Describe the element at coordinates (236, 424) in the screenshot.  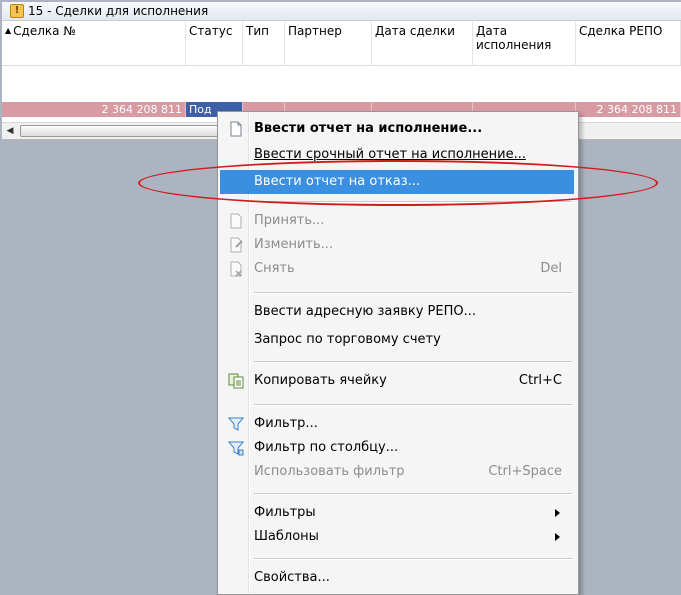
I see `filter-icon` at that location.